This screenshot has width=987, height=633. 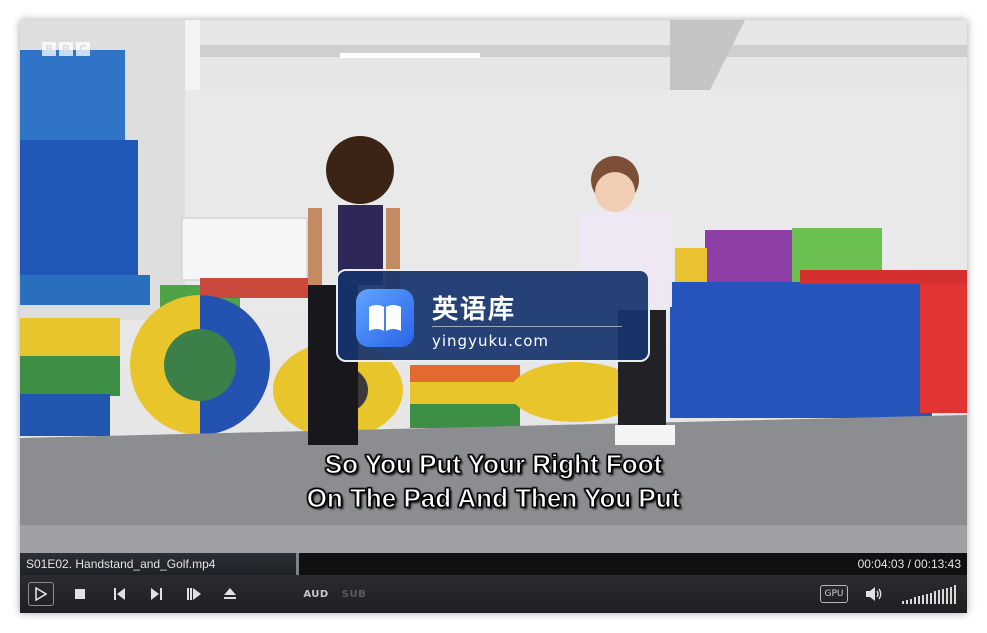 What do you see at coordinates (909, 564) in the screenshot?
I see `time-display: 00:04:03 / 00:13:43` at bounding box center [909, 564].